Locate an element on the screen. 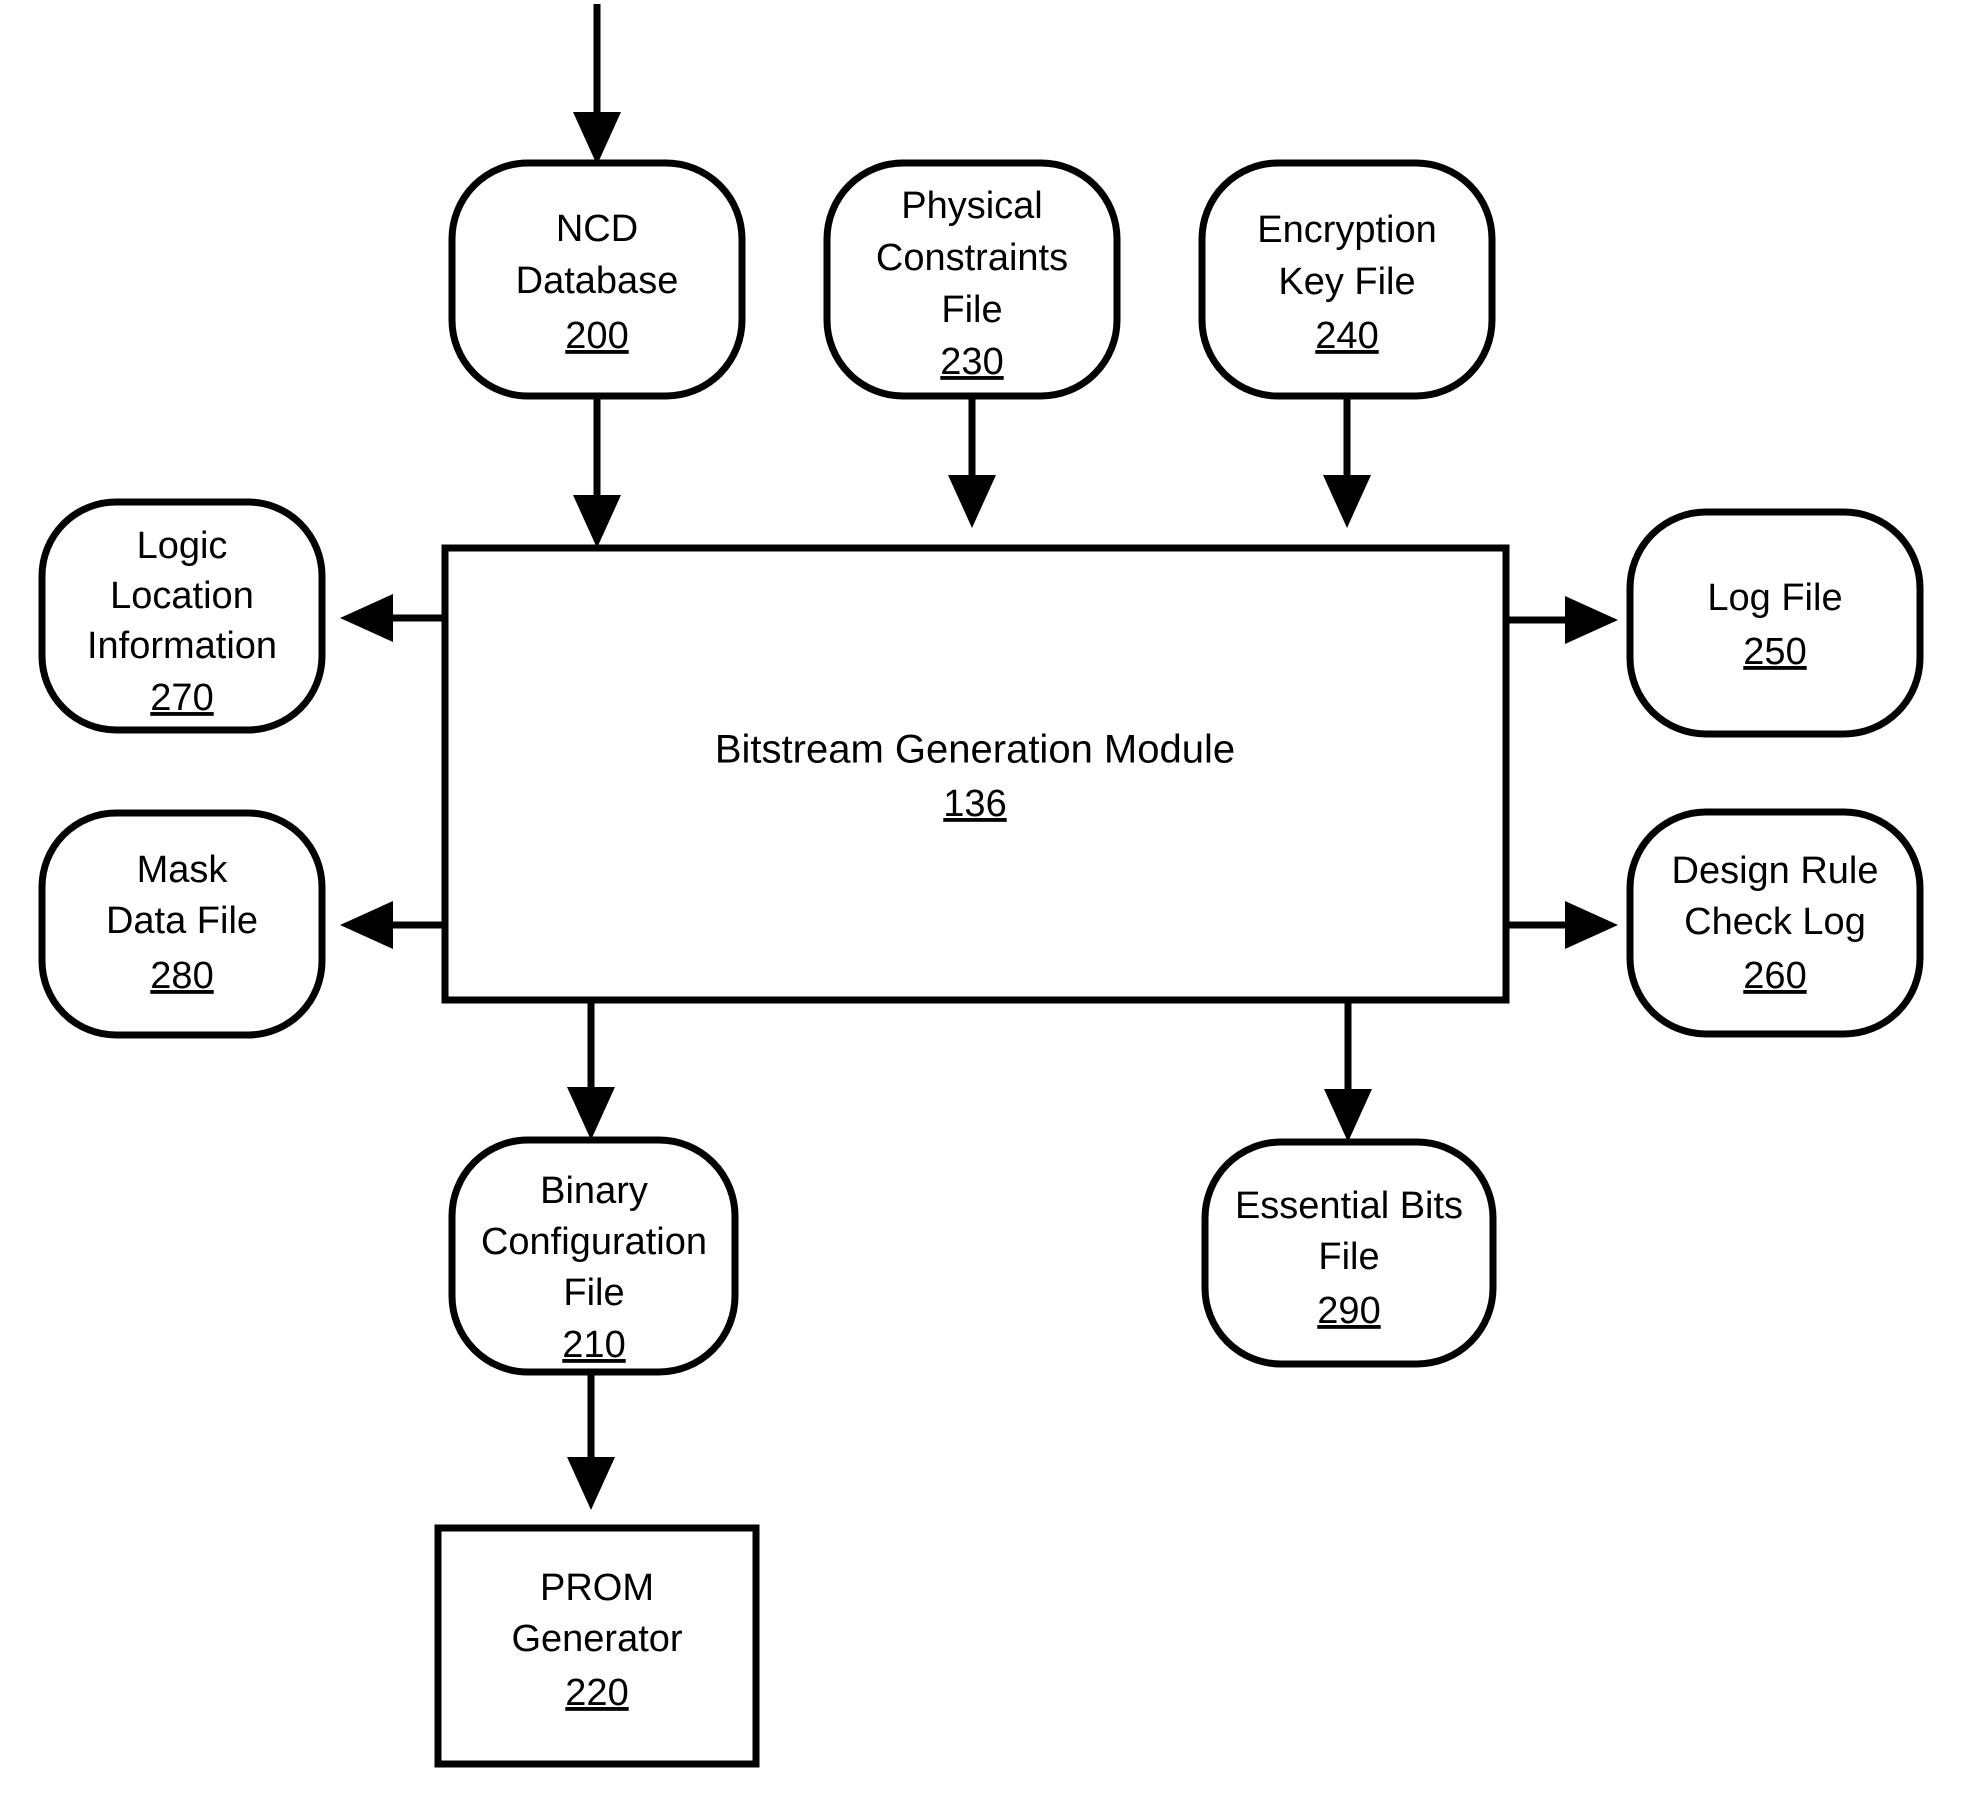  node-binary-configuration-file: Binary Configuration File 210 is located at coordinates (593, 1256).